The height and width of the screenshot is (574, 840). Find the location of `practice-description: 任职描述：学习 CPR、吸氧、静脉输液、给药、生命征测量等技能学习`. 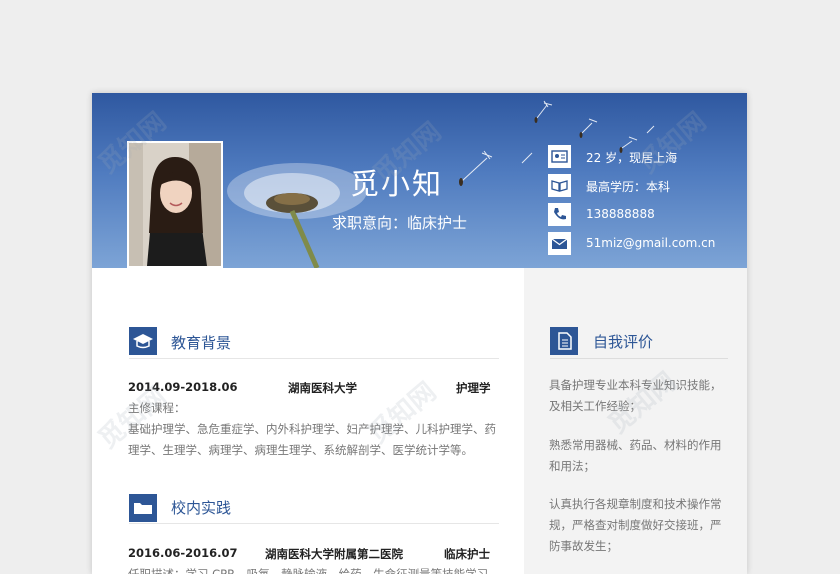

practice-description: 任职描述：学习 CPR、吸氧、静脉输液、给药、生命征测量等技能学习 is located at coordinates (308, 570).